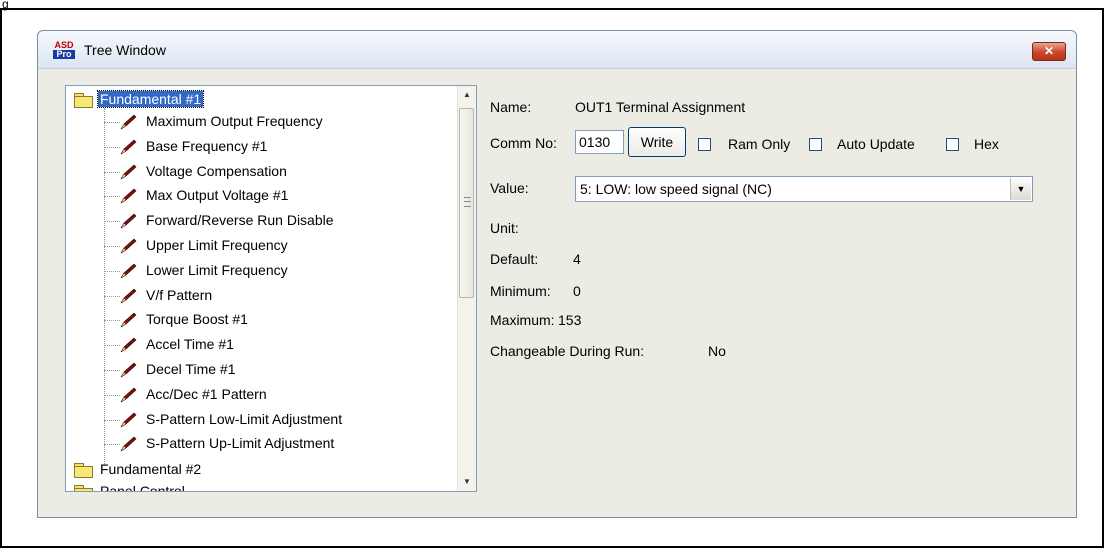  Describe the element at coordinates (522, 320) in the screenshot. I see `maximum-label: Maximum:` at that location.